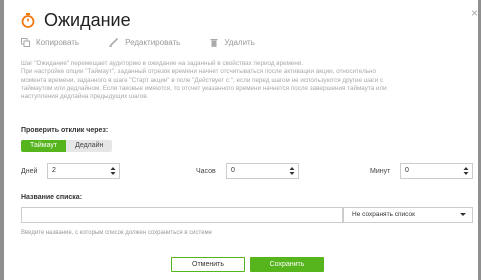  I want to click on timeout-option: Таймаут, so click(44, 146).